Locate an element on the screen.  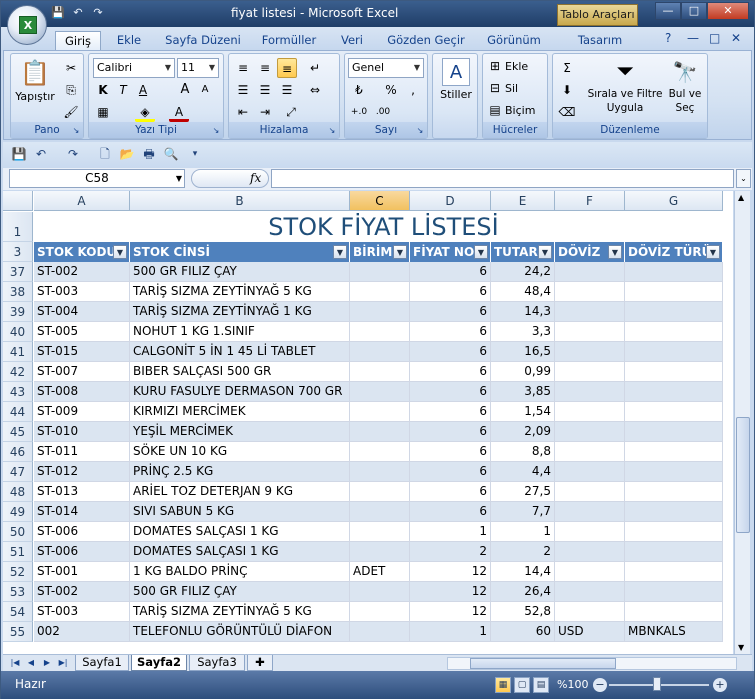
first-sheet-icon: |◀ is located at coordinates (15, 663).